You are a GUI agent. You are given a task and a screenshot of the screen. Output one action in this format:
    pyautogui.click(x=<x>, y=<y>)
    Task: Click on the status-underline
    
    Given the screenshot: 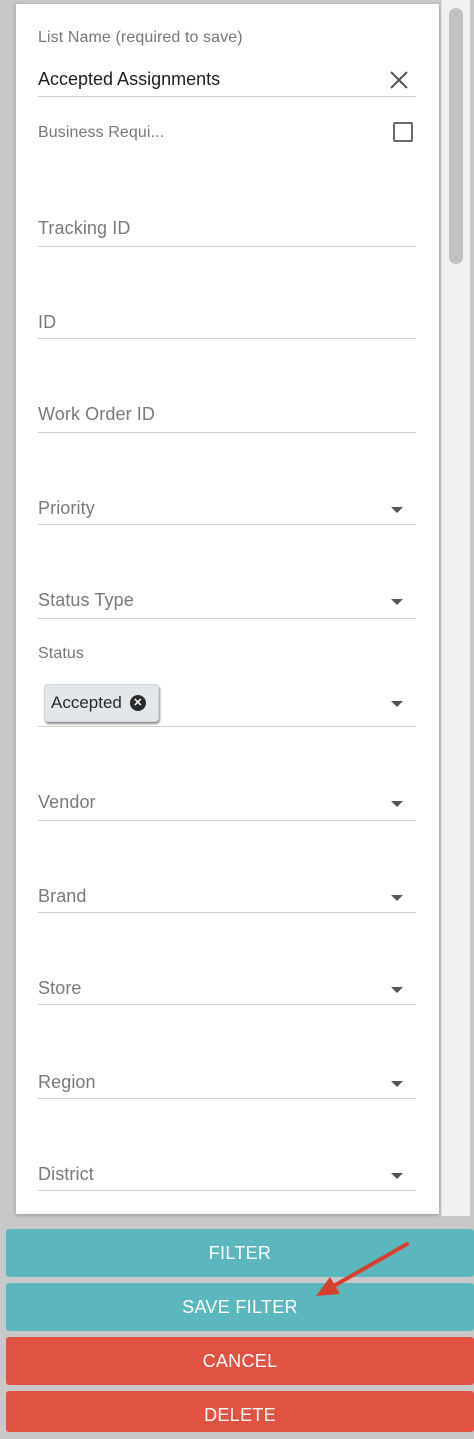 What is the action you would take?
    pyautogui.click(x=227, y=726)
    